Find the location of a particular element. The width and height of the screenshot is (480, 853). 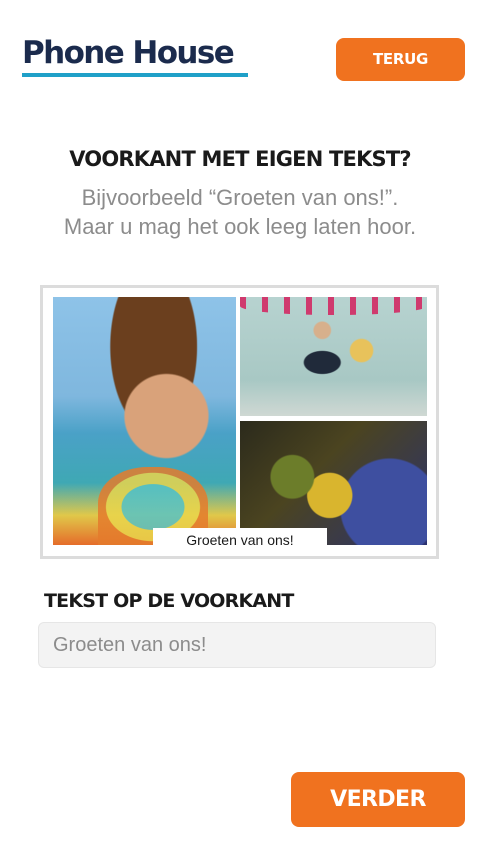

card-caption: Groeten van ons! is located at coordinates (240, 540).